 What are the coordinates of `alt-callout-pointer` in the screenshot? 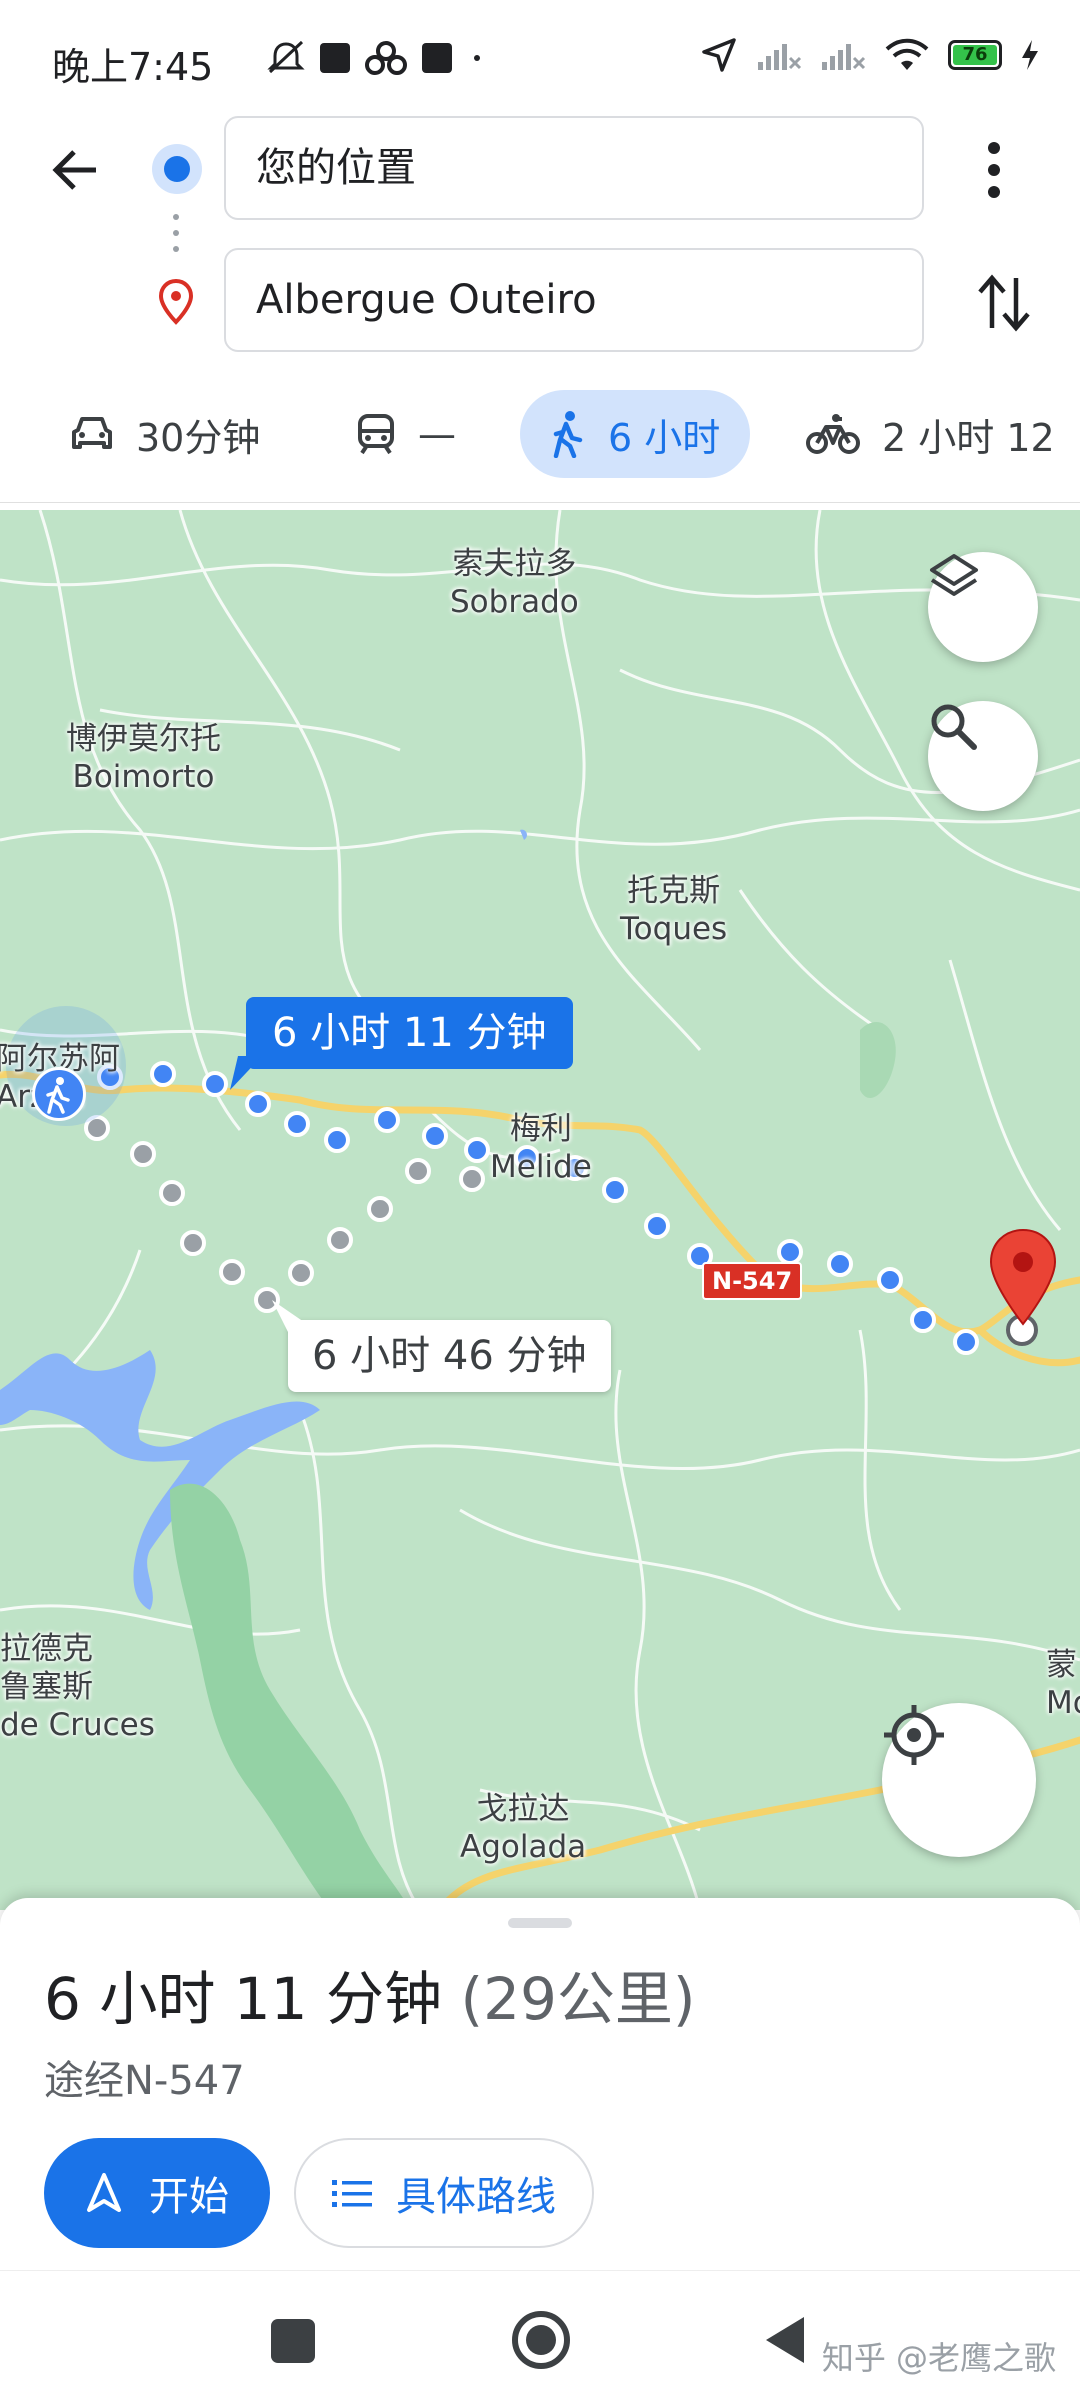 It's located at (288, 1316).